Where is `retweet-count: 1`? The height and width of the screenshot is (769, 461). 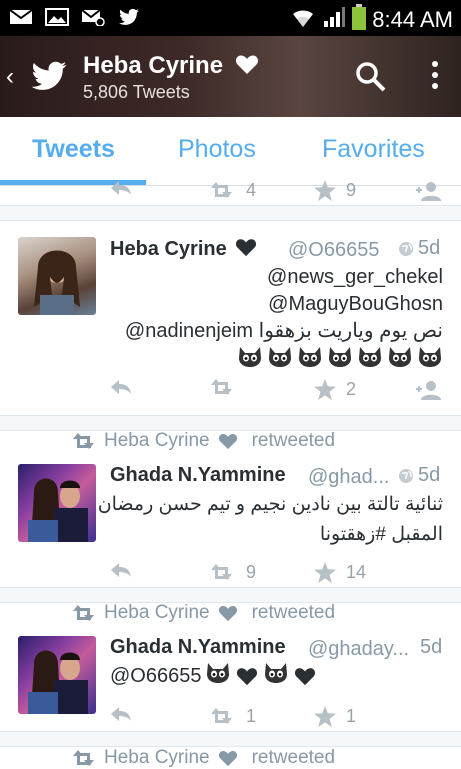
retweet-count: 1 is located at coordinates (251, 716).